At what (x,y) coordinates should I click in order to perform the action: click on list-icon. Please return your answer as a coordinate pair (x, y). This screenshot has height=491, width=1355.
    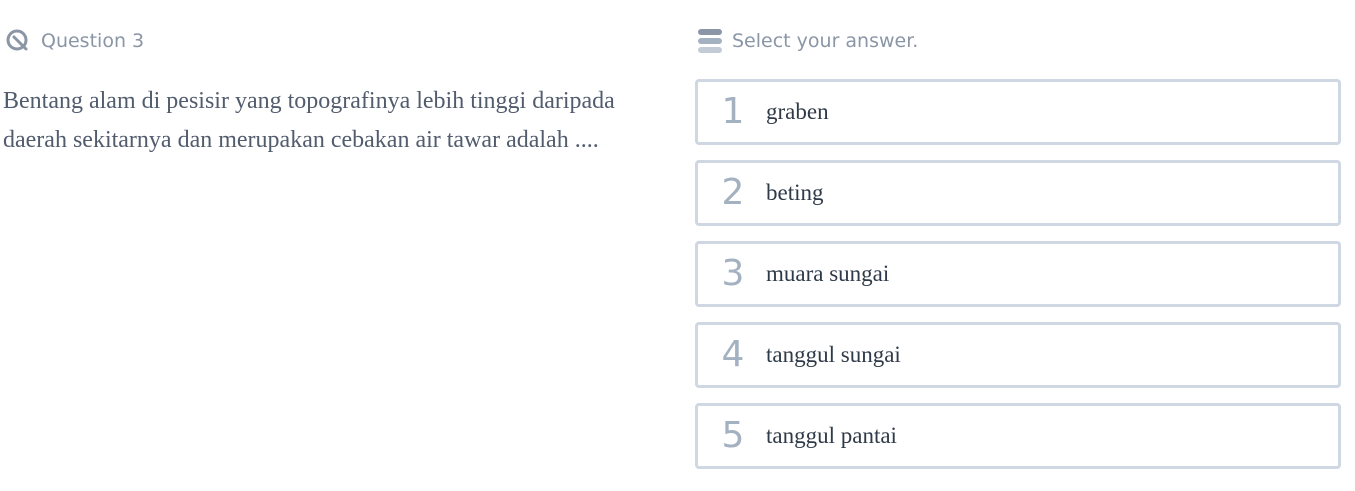
    Looking at the image, I should click on (710, 41).